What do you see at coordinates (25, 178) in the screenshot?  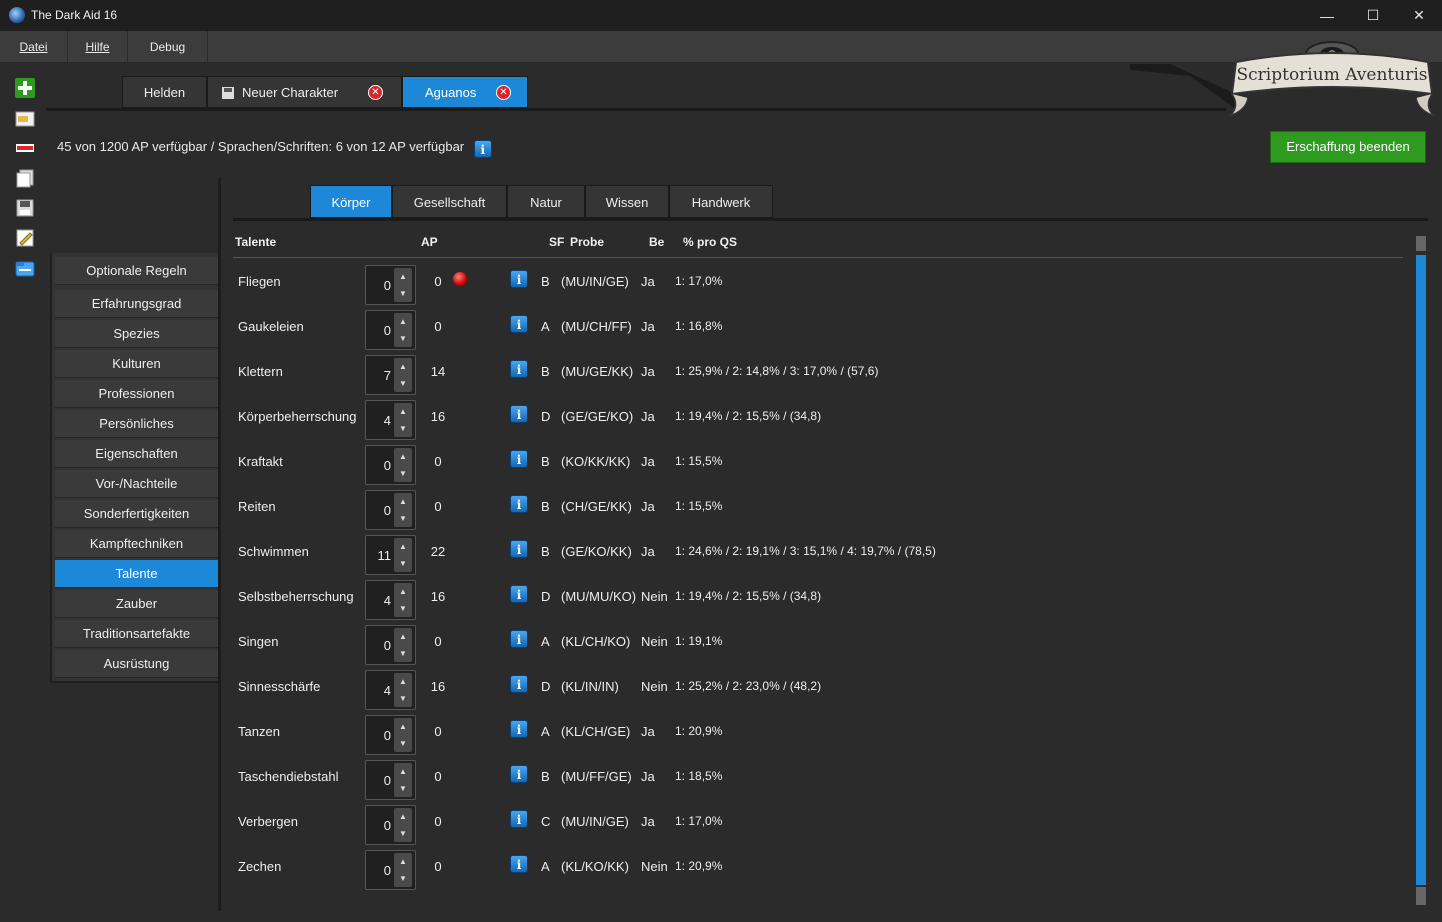 I see `copy-icon` at bounding box center [25, 178].